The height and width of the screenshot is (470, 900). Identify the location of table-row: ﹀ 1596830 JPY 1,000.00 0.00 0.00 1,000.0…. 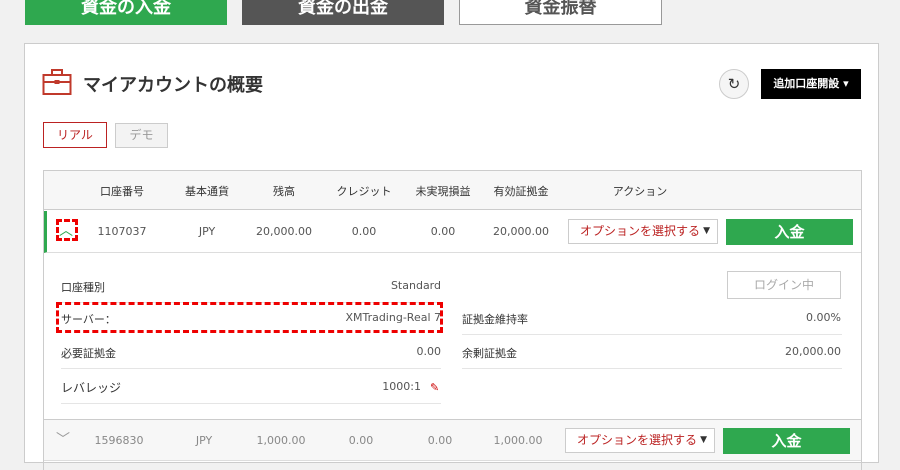
(452, 440).